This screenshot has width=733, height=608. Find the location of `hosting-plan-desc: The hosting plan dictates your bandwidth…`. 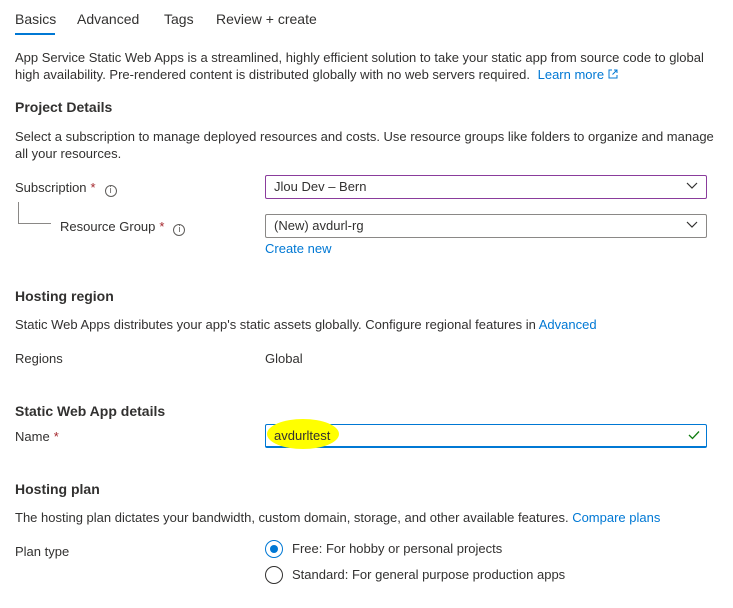

hosting-plan-desc: The hosting plan dictates your bandwidth… is located at coordinates (337, 517).